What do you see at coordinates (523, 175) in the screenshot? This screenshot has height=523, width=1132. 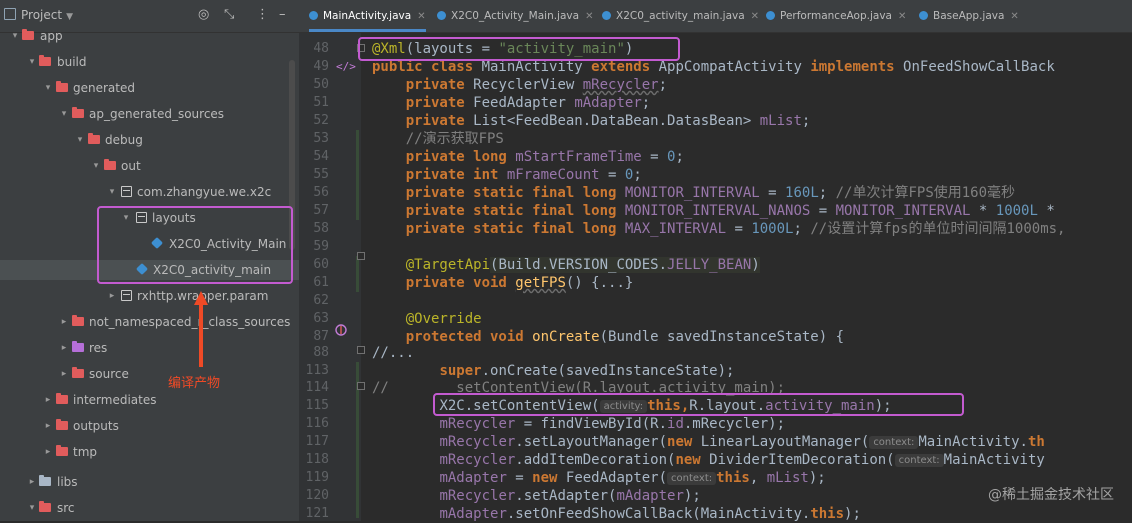 I see `code-line-55: private int mFrameCount = 0;` at bounding box center [523, 175].